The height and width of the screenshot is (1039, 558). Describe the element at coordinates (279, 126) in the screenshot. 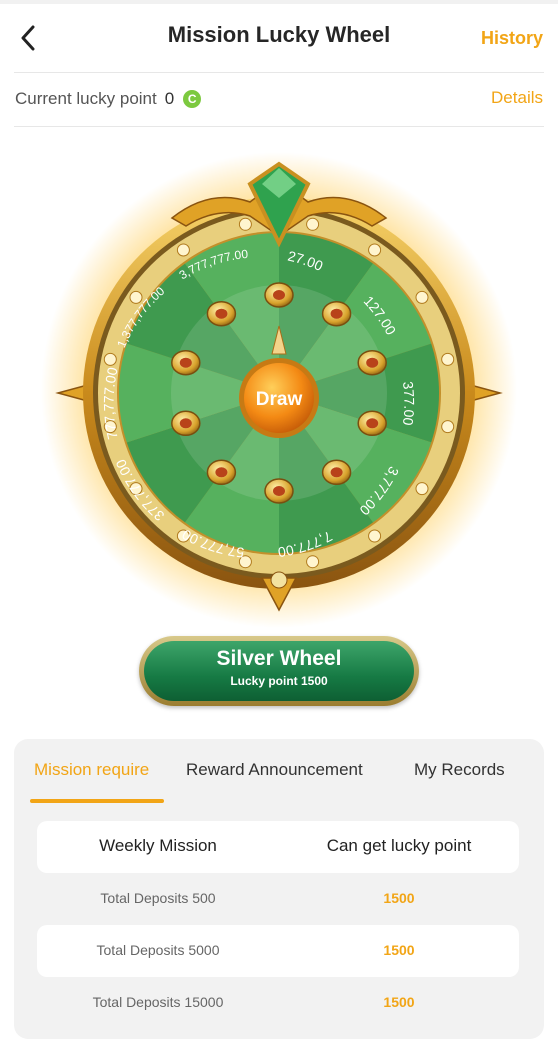

I see `points-divider` at that location.